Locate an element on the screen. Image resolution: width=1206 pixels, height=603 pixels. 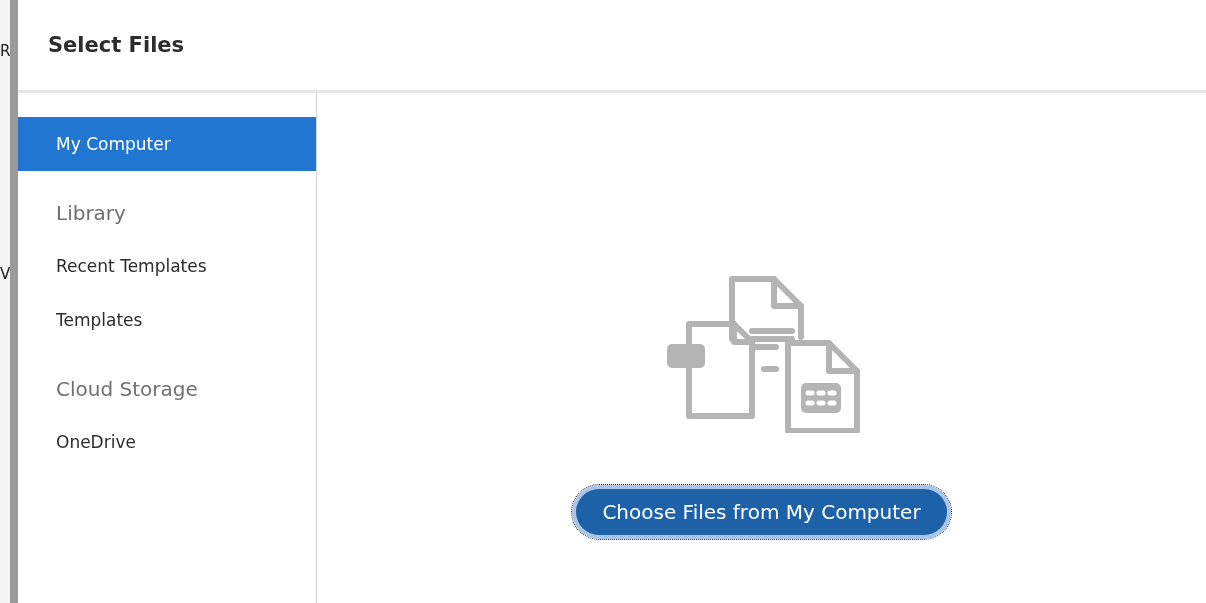
sidebar-item: Recent Templates is located at coordinates (167, 266).